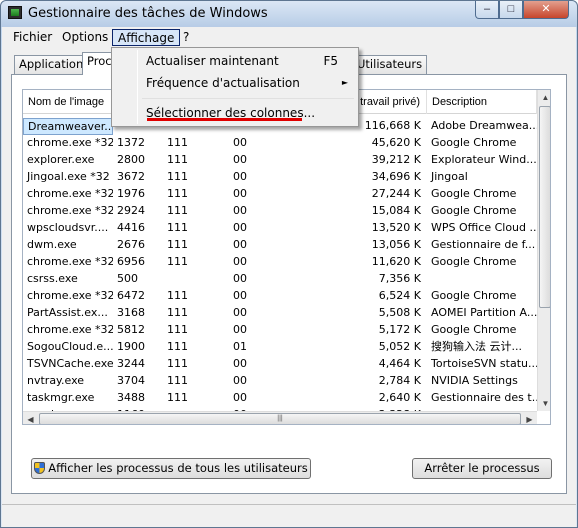  Describe the element at coordinates (131, 227) in the screenshot. I see `cell-pid: 4416` at that location.